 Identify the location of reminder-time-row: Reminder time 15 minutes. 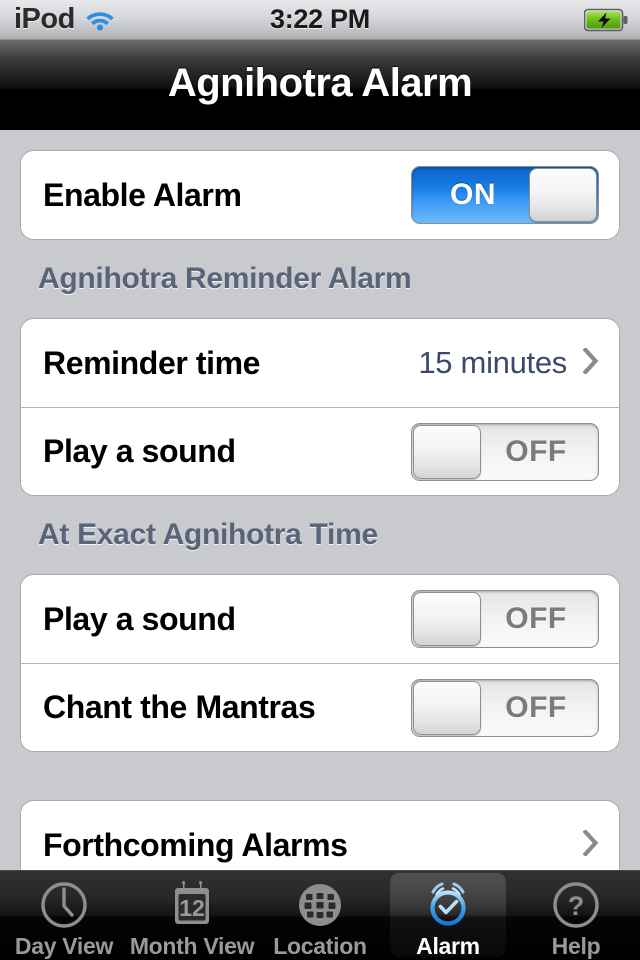
(320, 363).